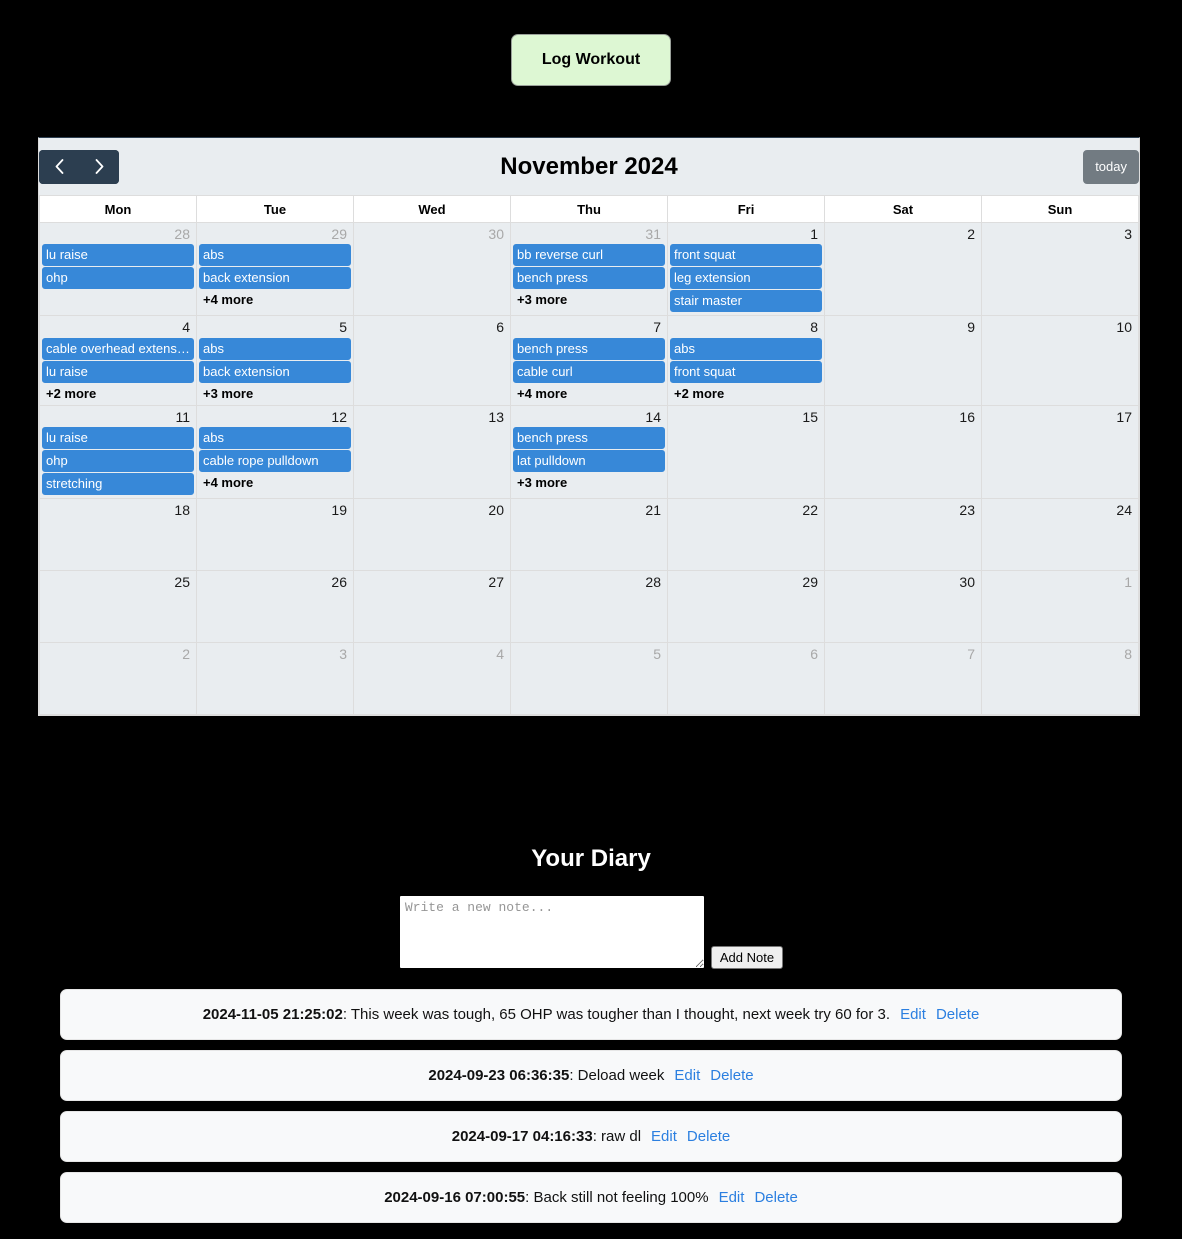  Describe the element at coordinates (432, 607) in the screenshot. I see `calendar-day-cell: 27` at that location.